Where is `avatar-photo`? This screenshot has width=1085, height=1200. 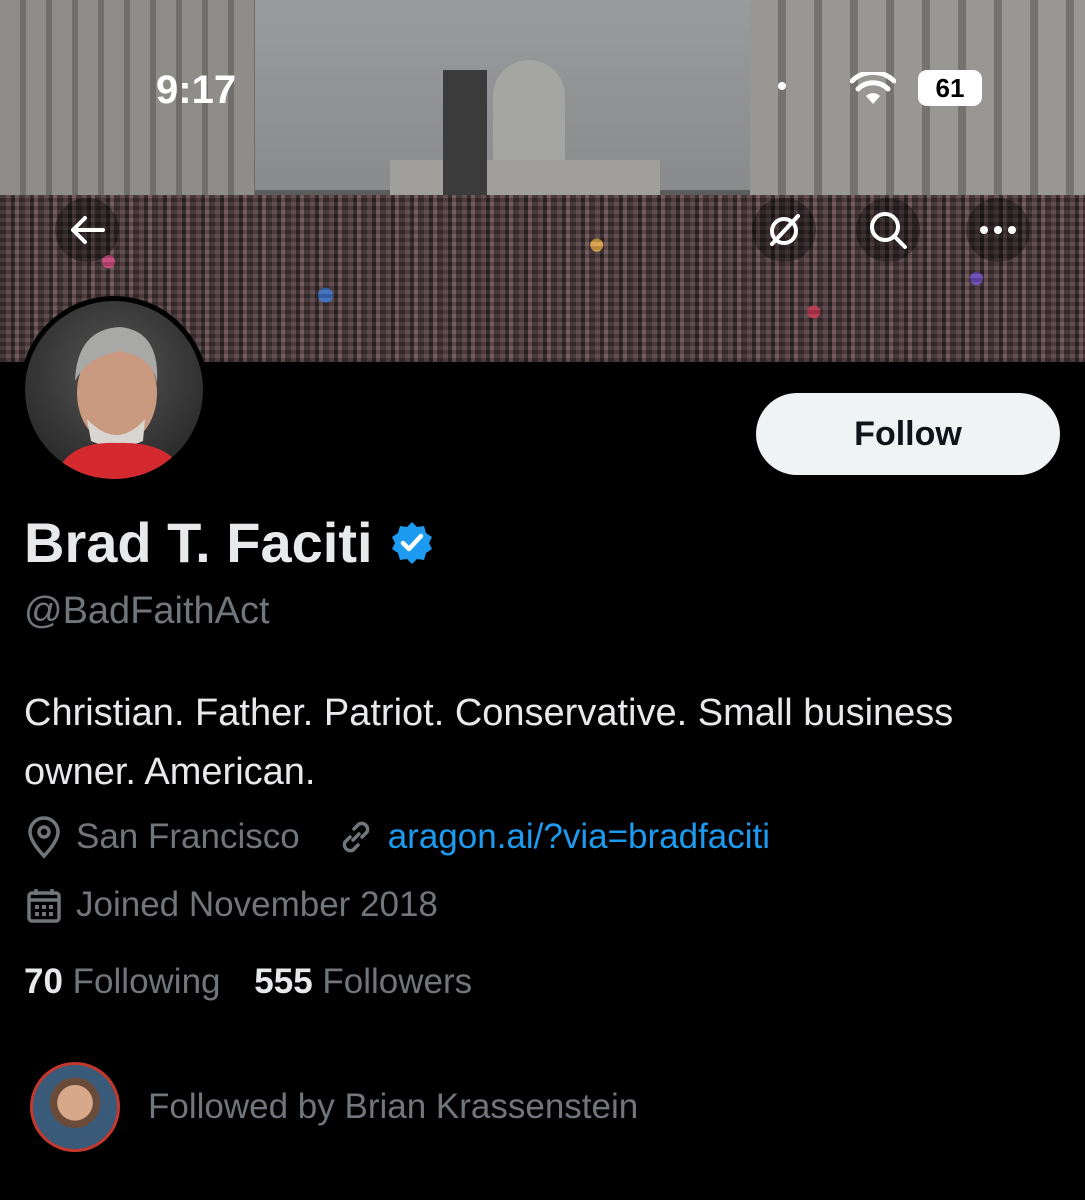 avatar-photo is located at coordinates (114, 390).